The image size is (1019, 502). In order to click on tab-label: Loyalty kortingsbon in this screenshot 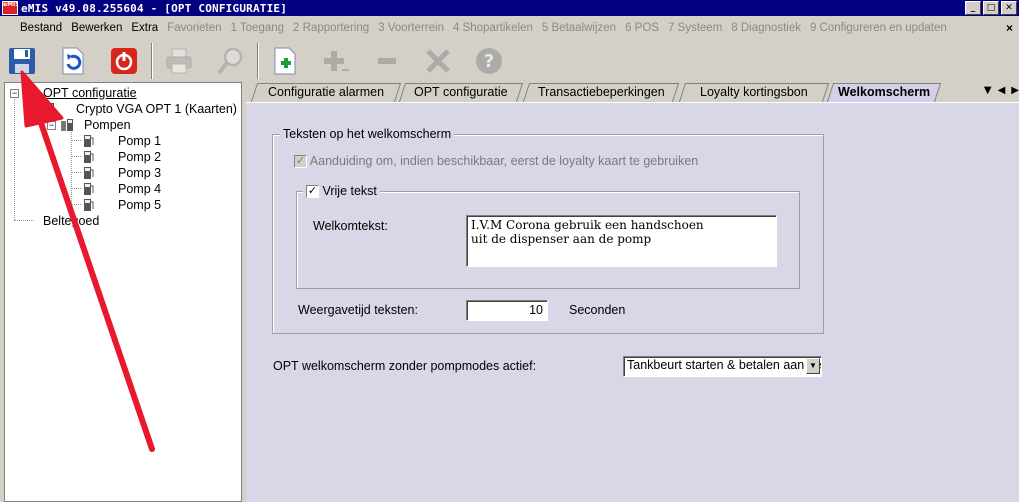, I will do `click(754, 92)`.